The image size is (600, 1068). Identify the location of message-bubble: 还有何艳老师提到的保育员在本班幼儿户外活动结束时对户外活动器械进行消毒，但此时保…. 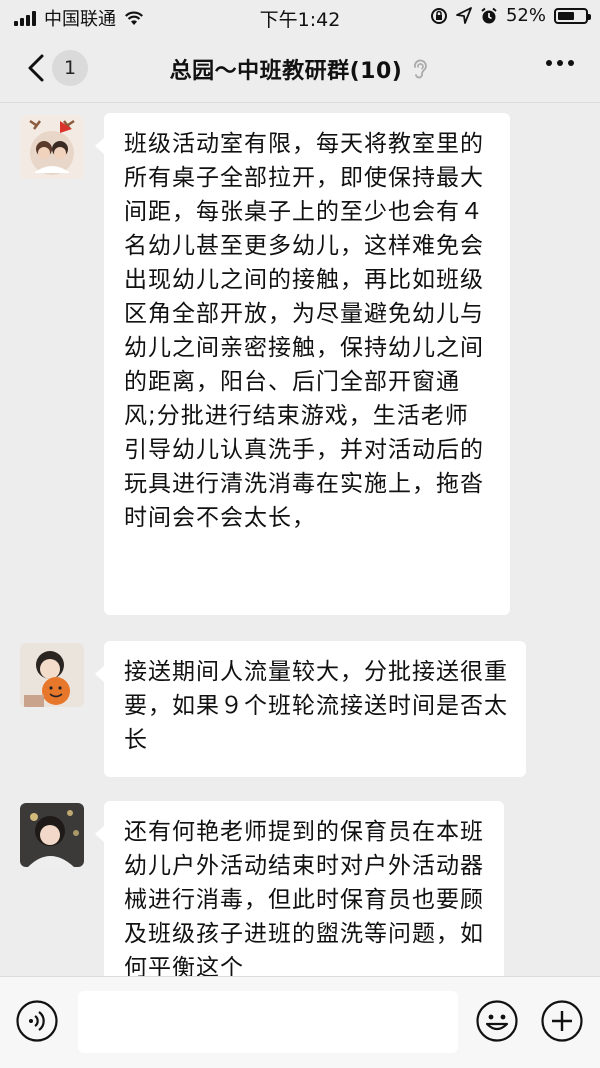
(299, 888).